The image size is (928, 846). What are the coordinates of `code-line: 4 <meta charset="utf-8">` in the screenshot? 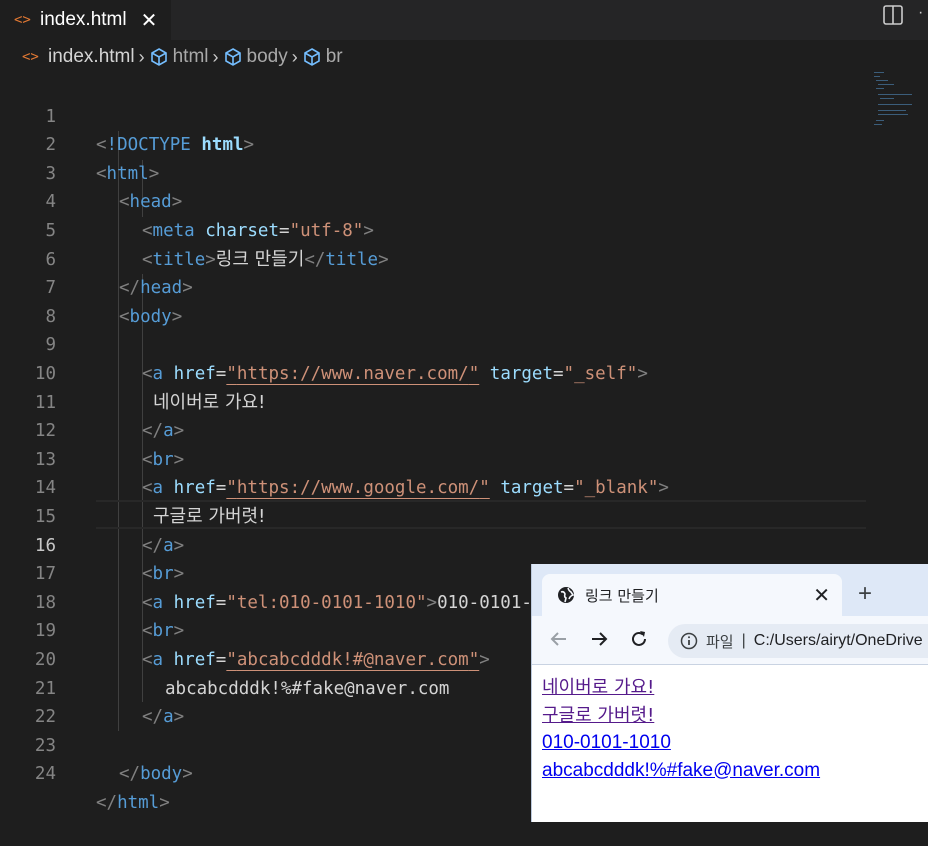 It's located at (433, 200).